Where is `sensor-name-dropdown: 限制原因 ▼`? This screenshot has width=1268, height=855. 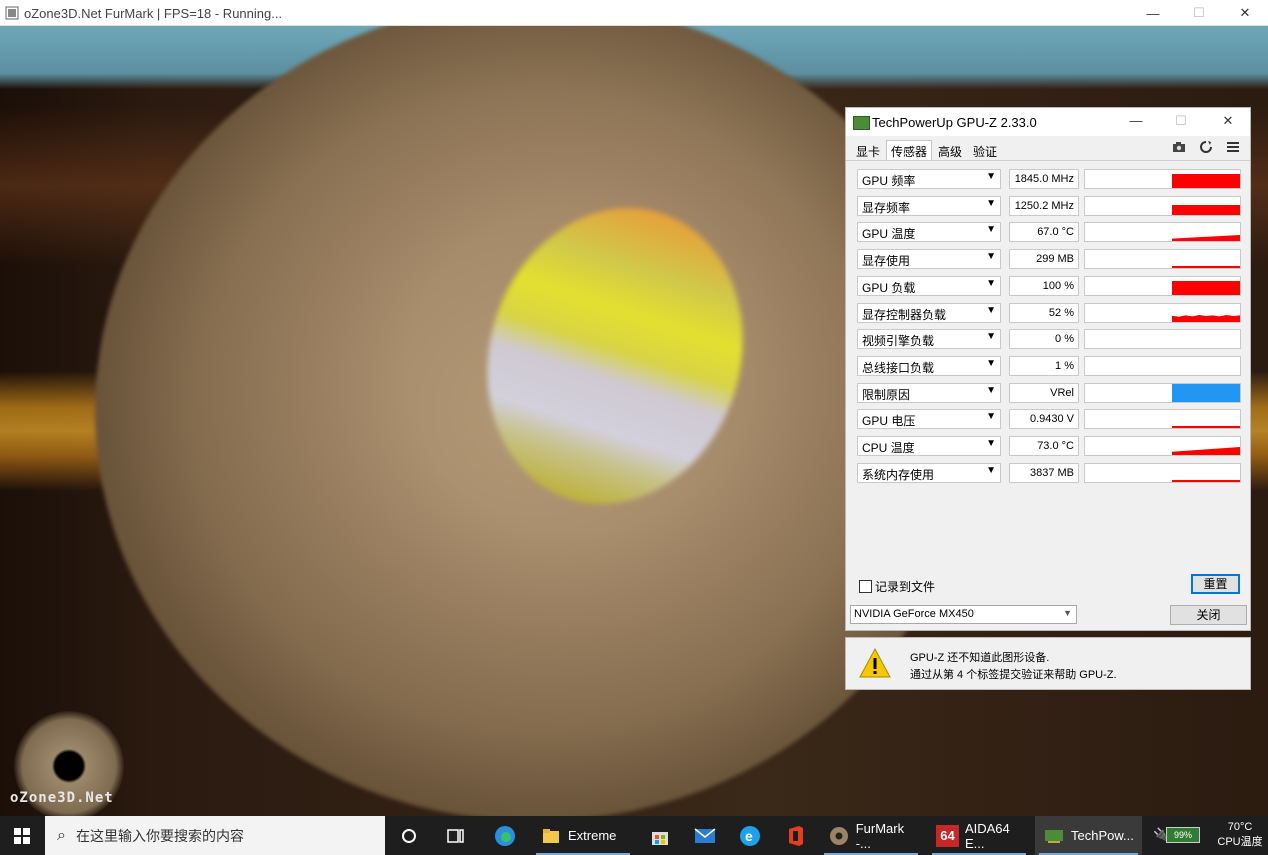
sensor-name-dropdown: 限制原因 ▼ is located at coordinates (929, 393).